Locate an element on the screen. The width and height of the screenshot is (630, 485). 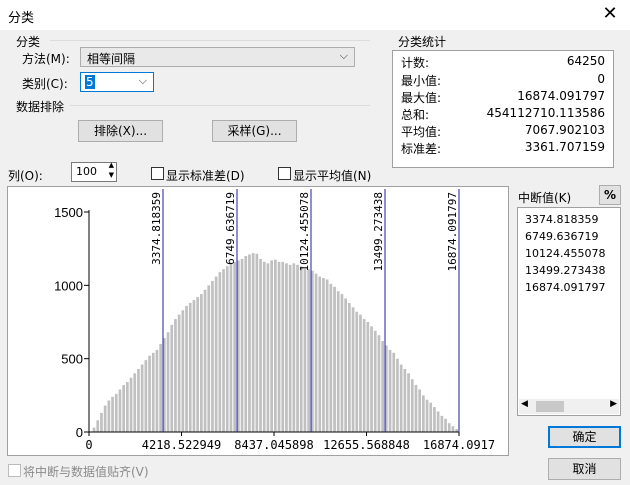
list-item: 16874.091797 is located at coordinates (565, 287).